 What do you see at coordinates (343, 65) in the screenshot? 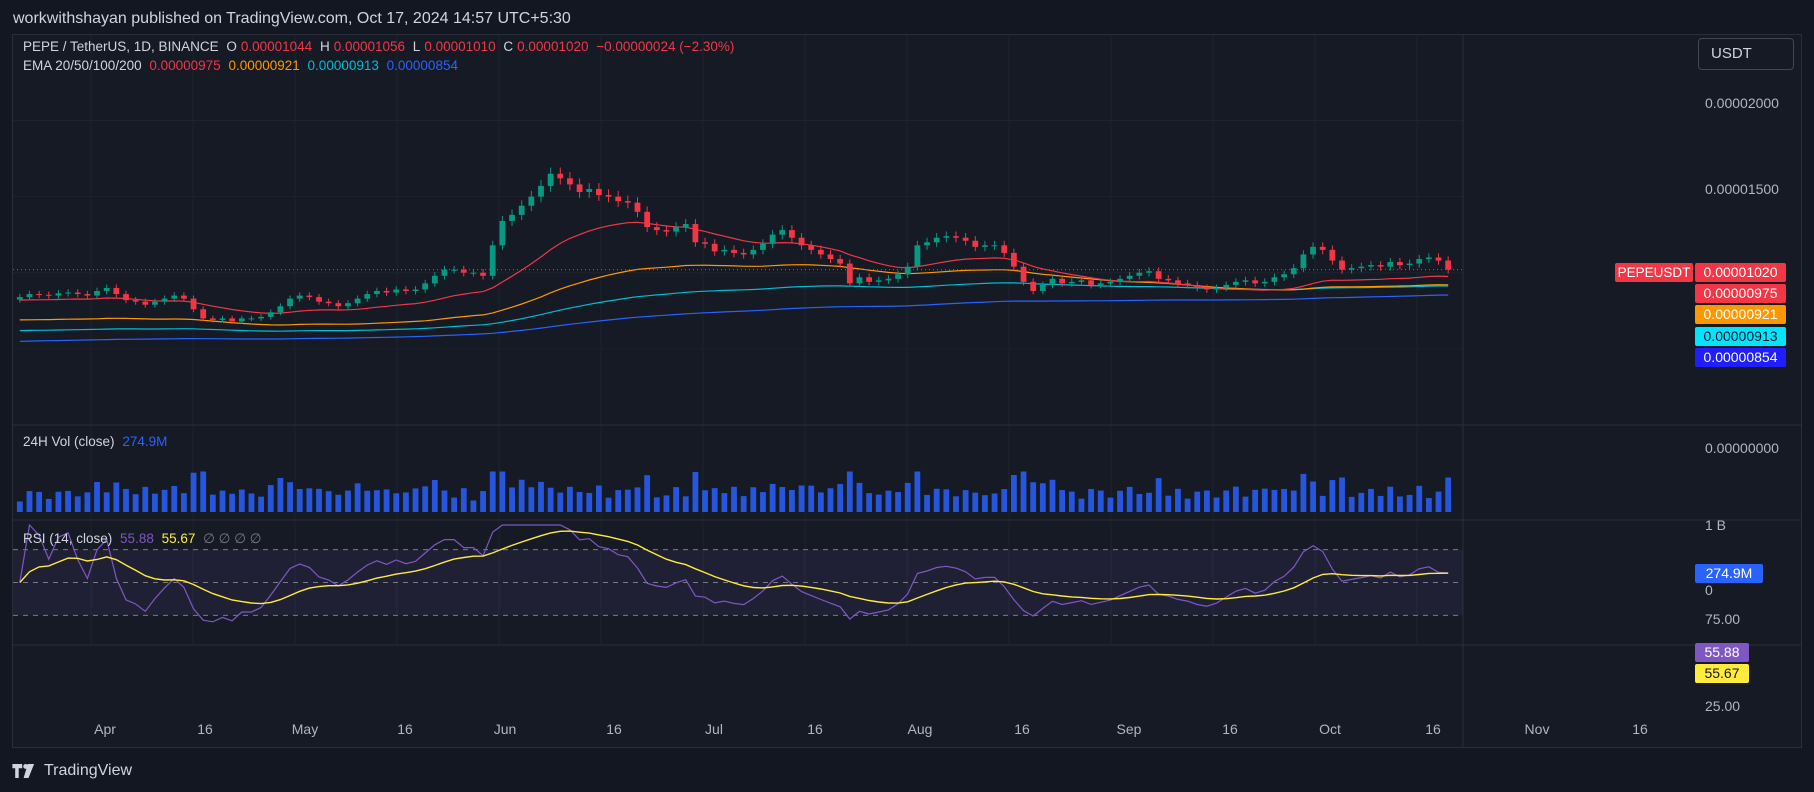
I see `ema100-value: 0.00000913` at bounding box center [343, 65].